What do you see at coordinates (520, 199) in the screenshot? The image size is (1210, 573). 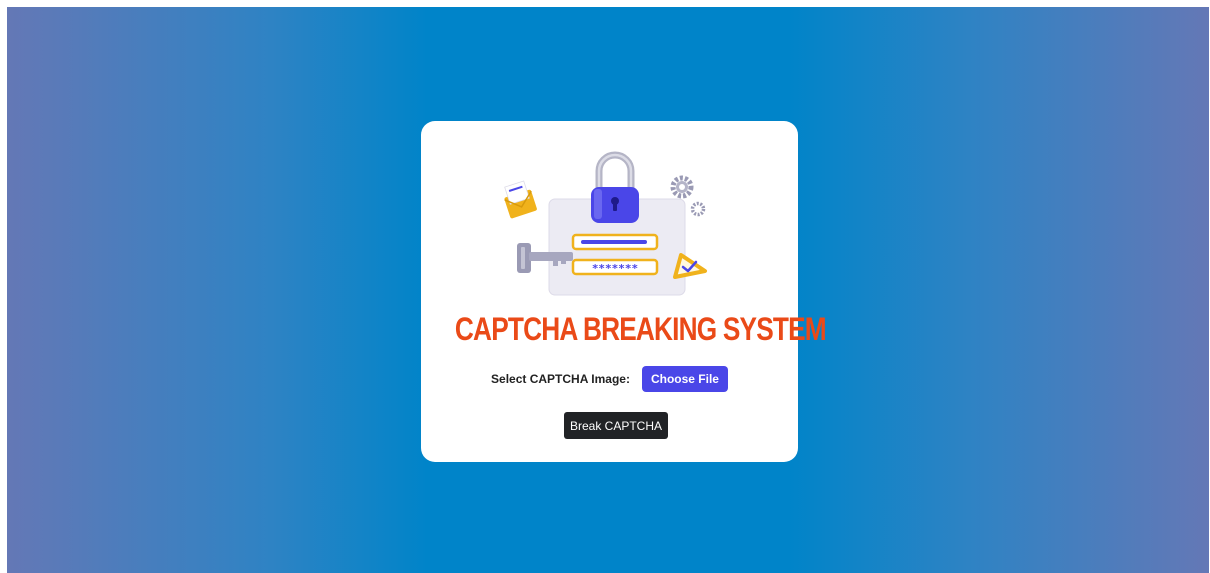 I see `envelope-icon` at bounding box center [520, 199].